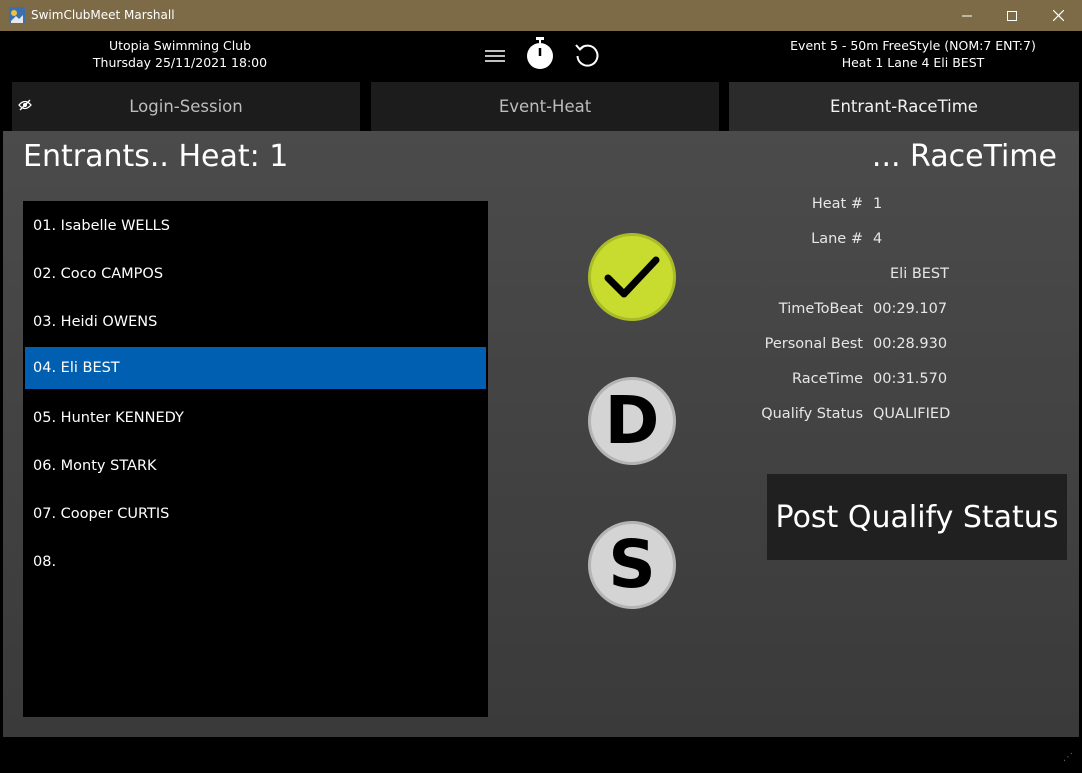  I want to click on maximize-button, so click(1012, 15).